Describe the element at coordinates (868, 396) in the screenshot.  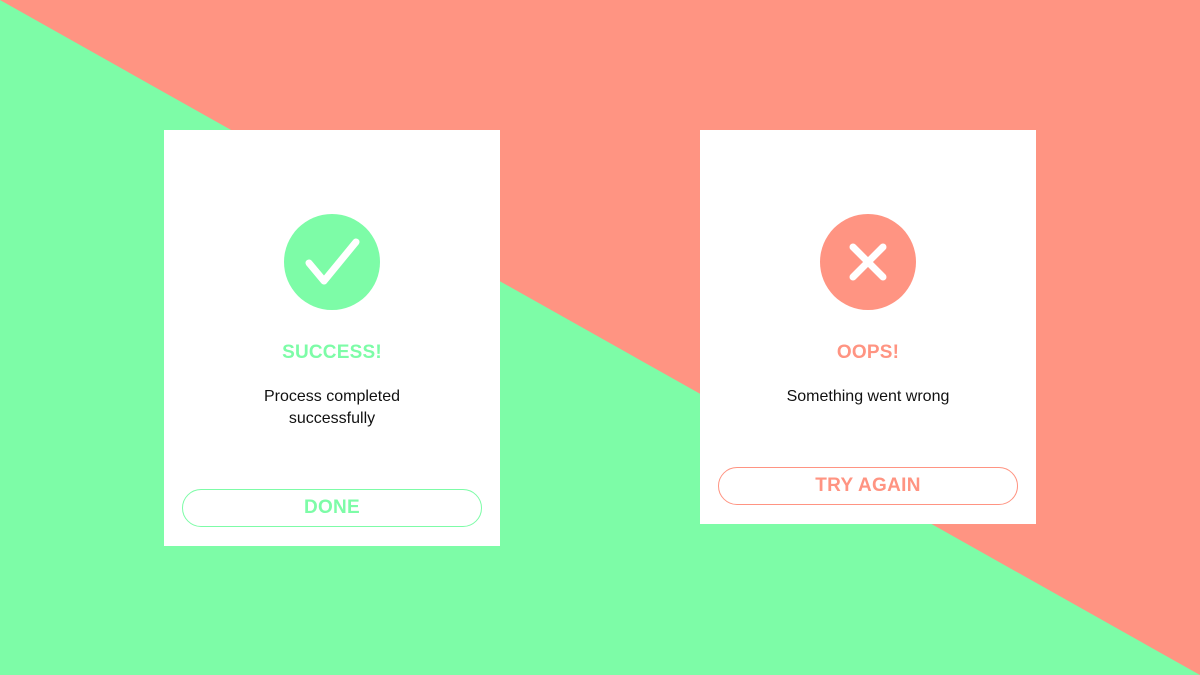
I see `error-message: Something went wrong` at that location.